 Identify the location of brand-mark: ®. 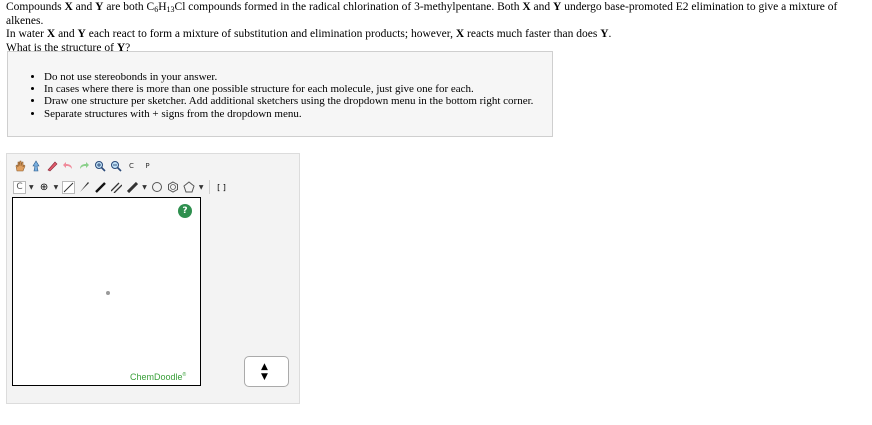
(184, 375).